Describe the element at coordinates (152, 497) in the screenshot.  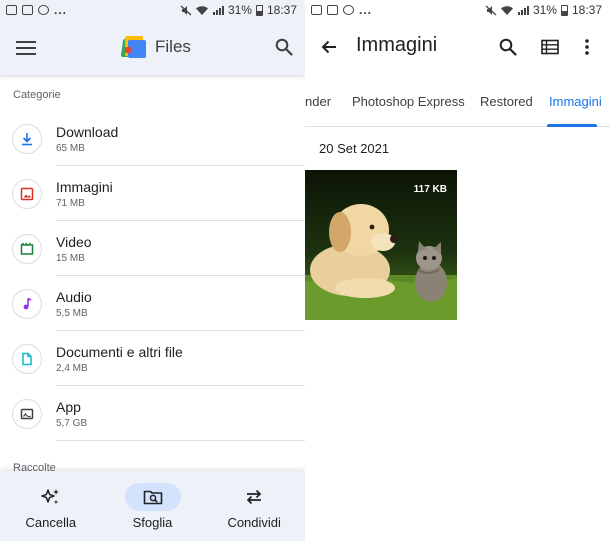
I see `browse-icon` at that location.